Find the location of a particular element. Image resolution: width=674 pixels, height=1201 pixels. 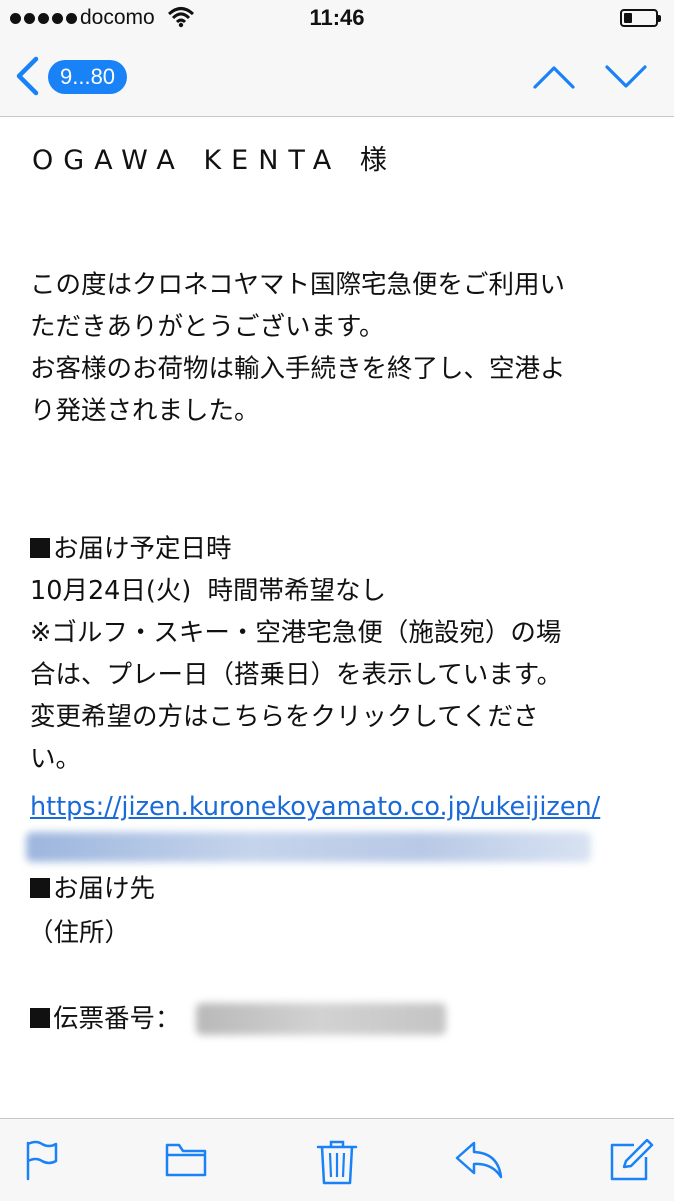

destination-heading: お届け先 is located at coordinates (337, 889).